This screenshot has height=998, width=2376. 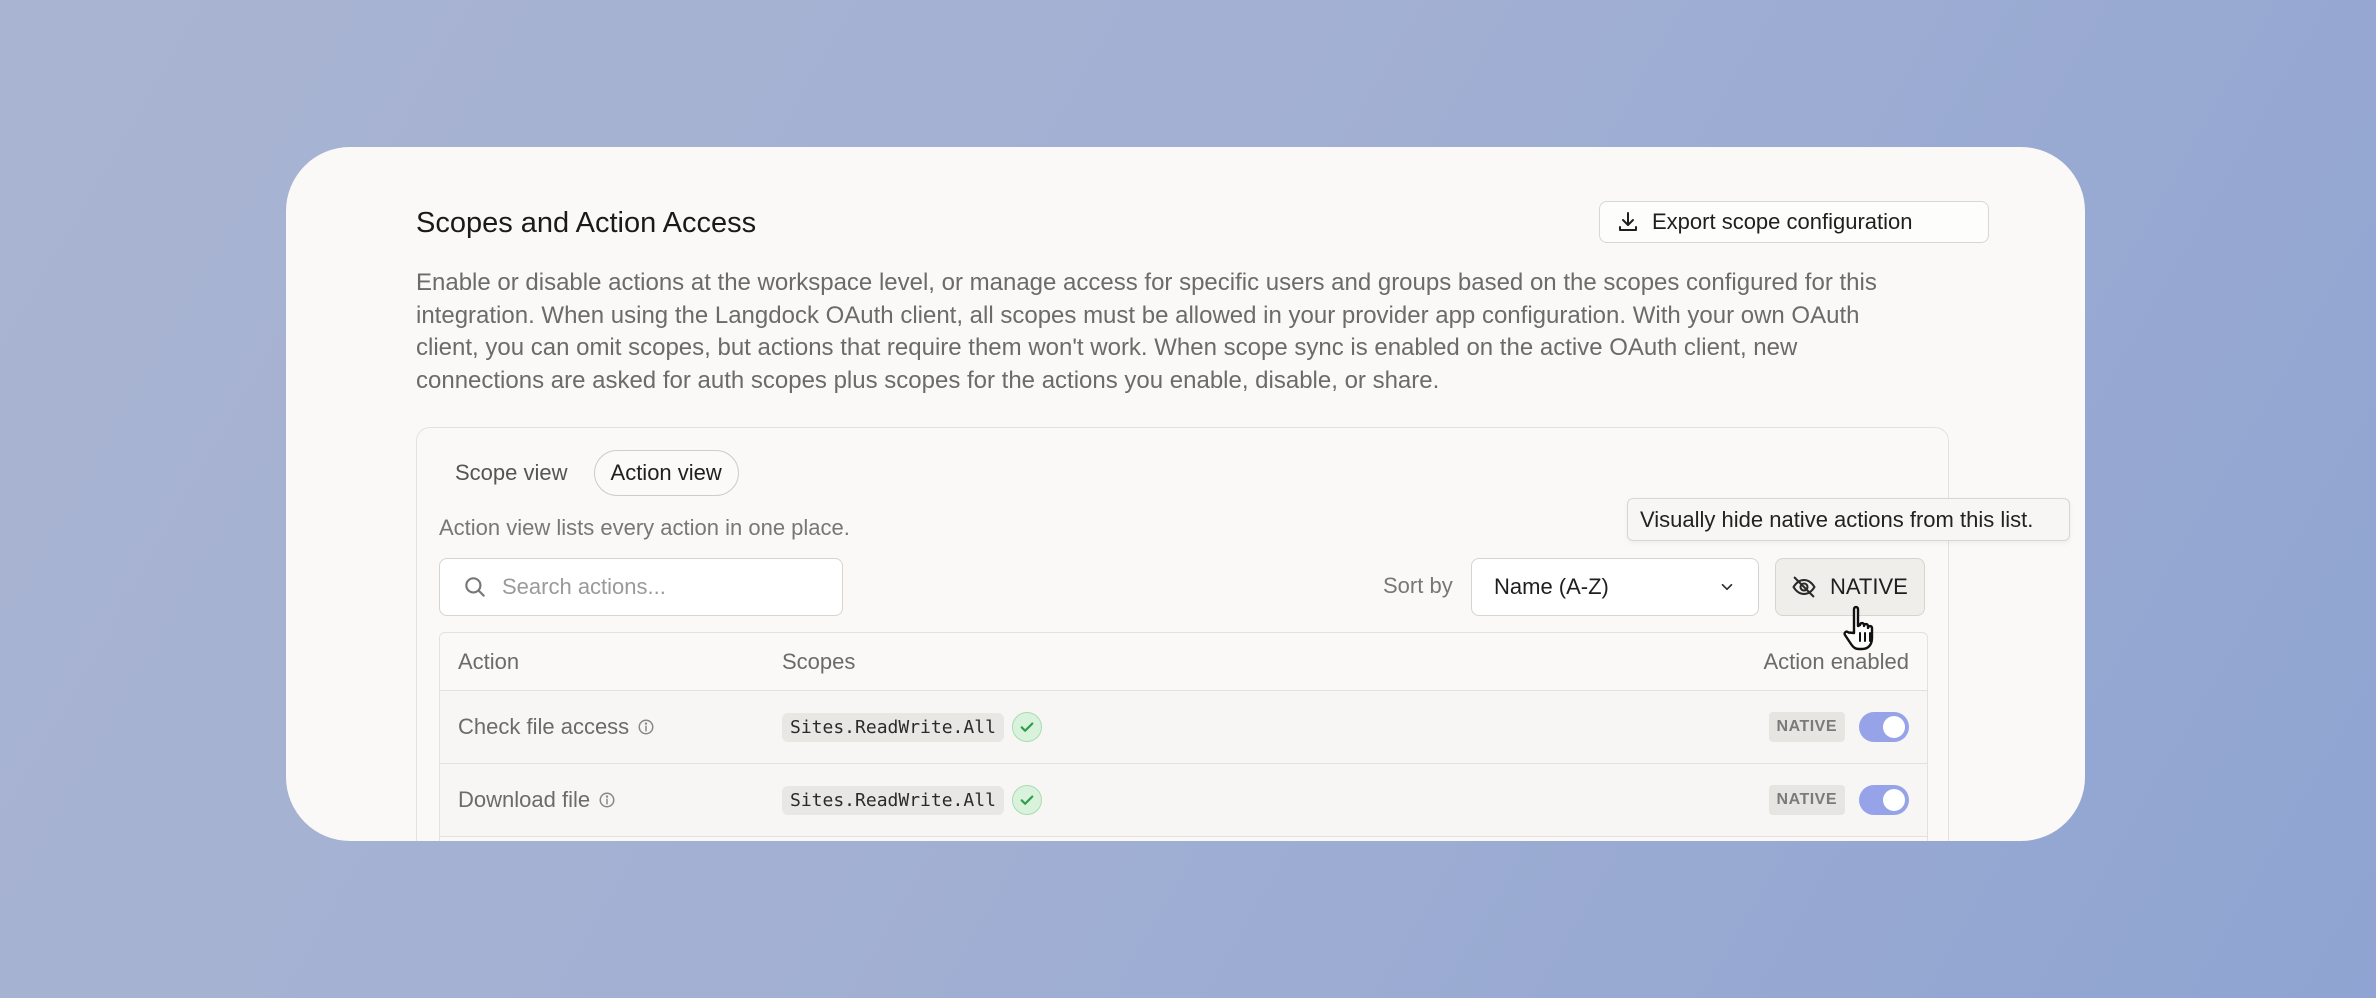 What do you see at coordinates (1183, 662) in the screenshot?
I see `table-header: Action Scopes Action enabled` at bounding box center [1183, 662].